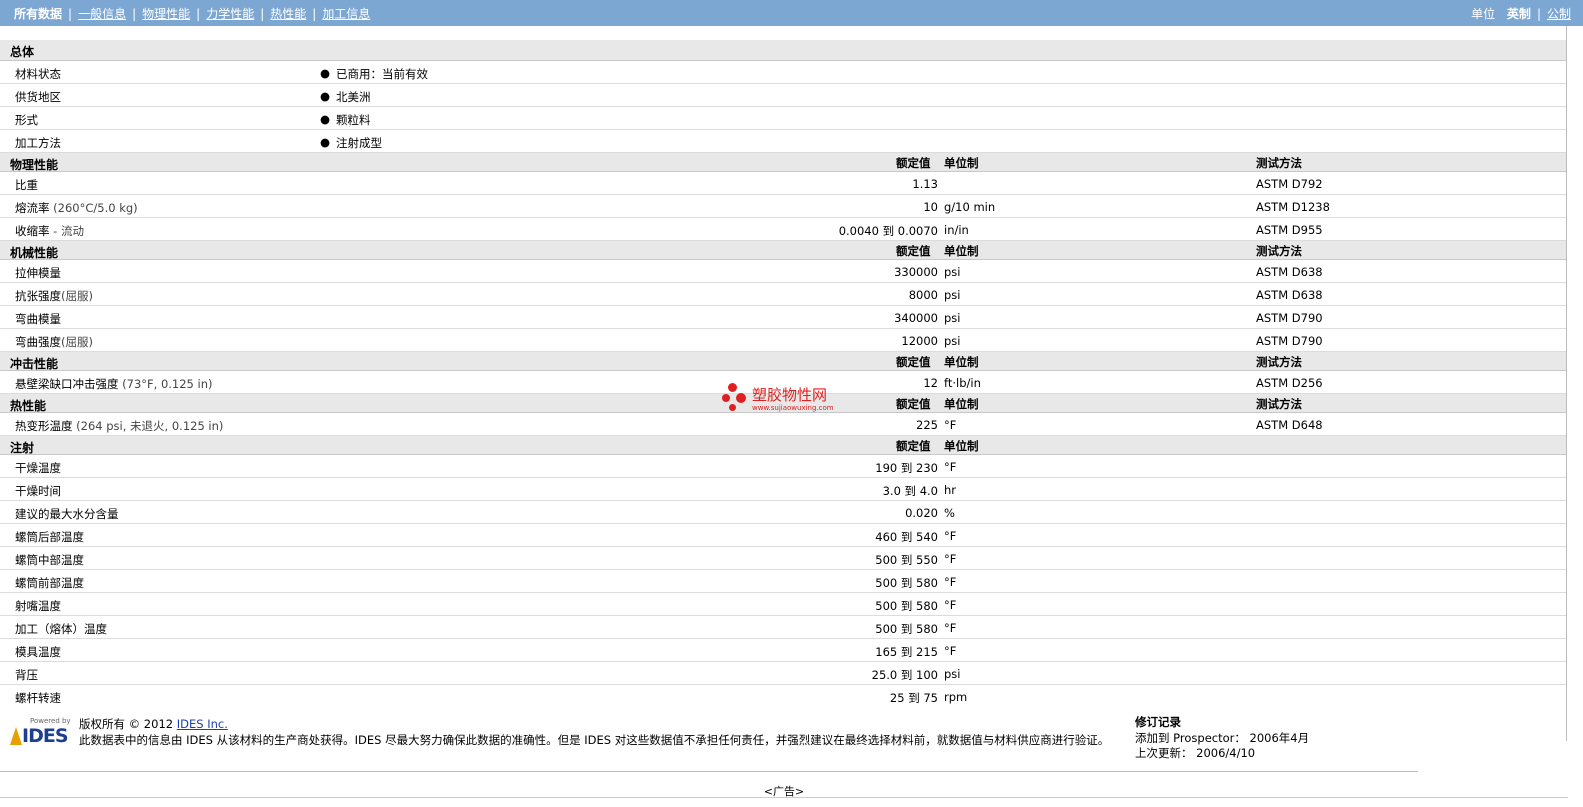 The width and height of the screenshot is (1583, 807). Describe the element at coordinates (34, 364) in the screenshot. I see `section-title: 冲击性能` at that location.